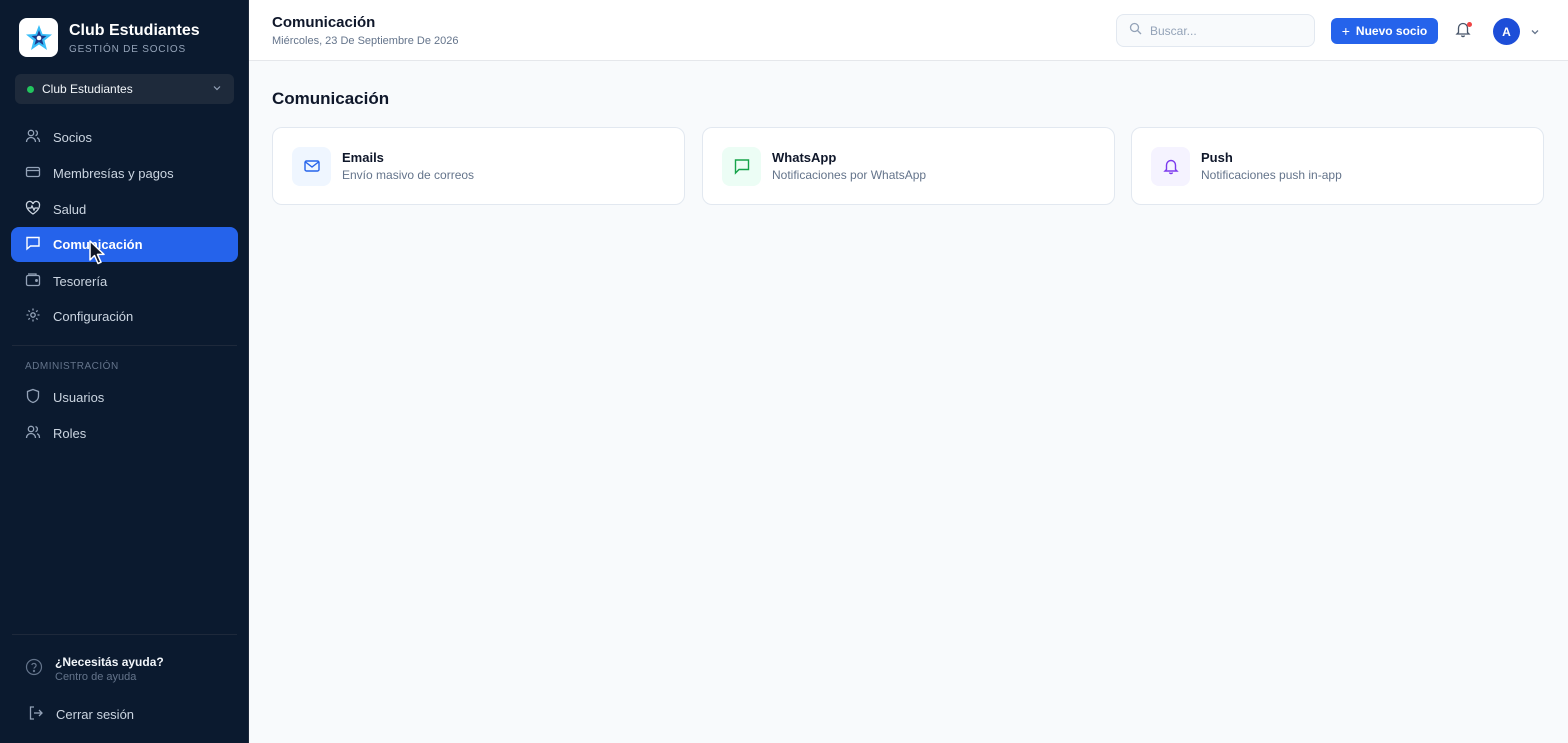 Image resolution: width=1568 pixels, height=743 pixels. I want to click on credit-card-icon, so click(39, 173).